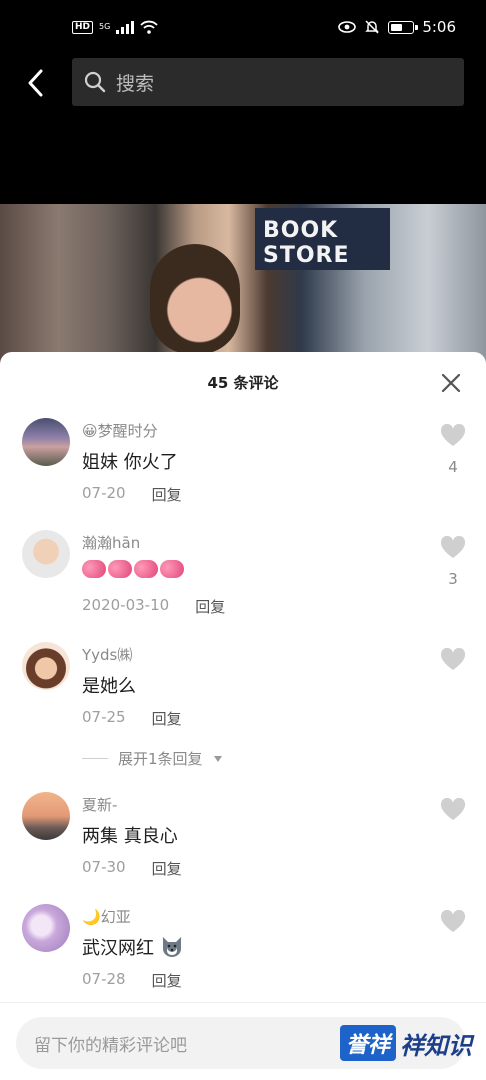 This screenshot has height=1080, width=486. What do you see at coordinates (99, 804) in the screenshot?
I see `comment-username: 夏新-` at bounding box center [99, 804].